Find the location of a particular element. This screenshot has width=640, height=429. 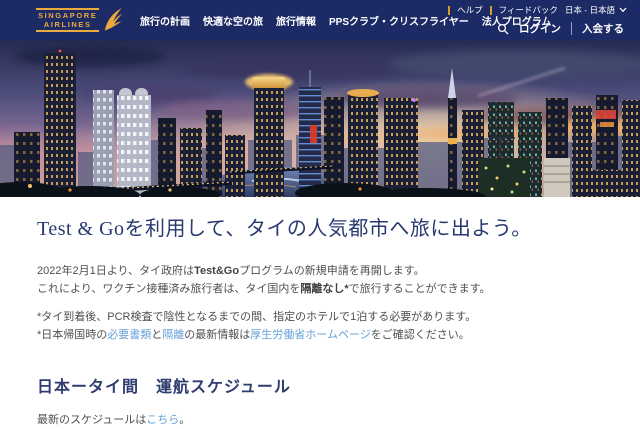

feedback-link: フィードバック is located at coordinates (528, 10).